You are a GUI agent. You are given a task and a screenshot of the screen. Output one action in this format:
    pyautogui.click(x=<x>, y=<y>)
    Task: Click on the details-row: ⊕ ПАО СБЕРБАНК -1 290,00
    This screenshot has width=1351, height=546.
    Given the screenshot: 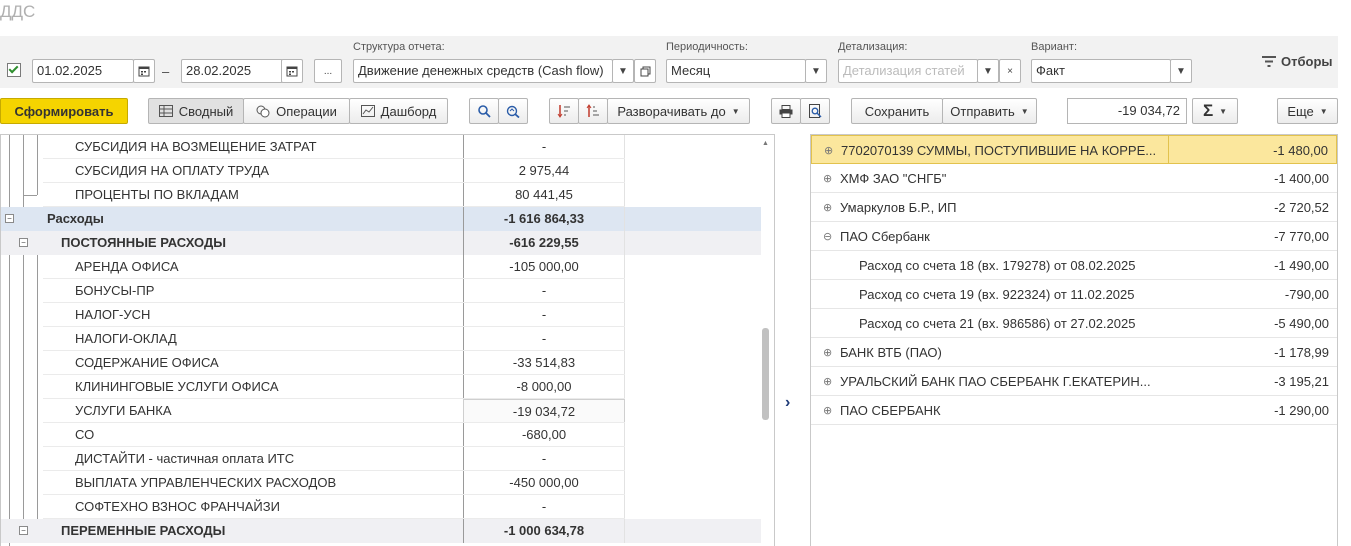 What is the action you would take?
    pyautogui.click(x=1074, y=410)
    